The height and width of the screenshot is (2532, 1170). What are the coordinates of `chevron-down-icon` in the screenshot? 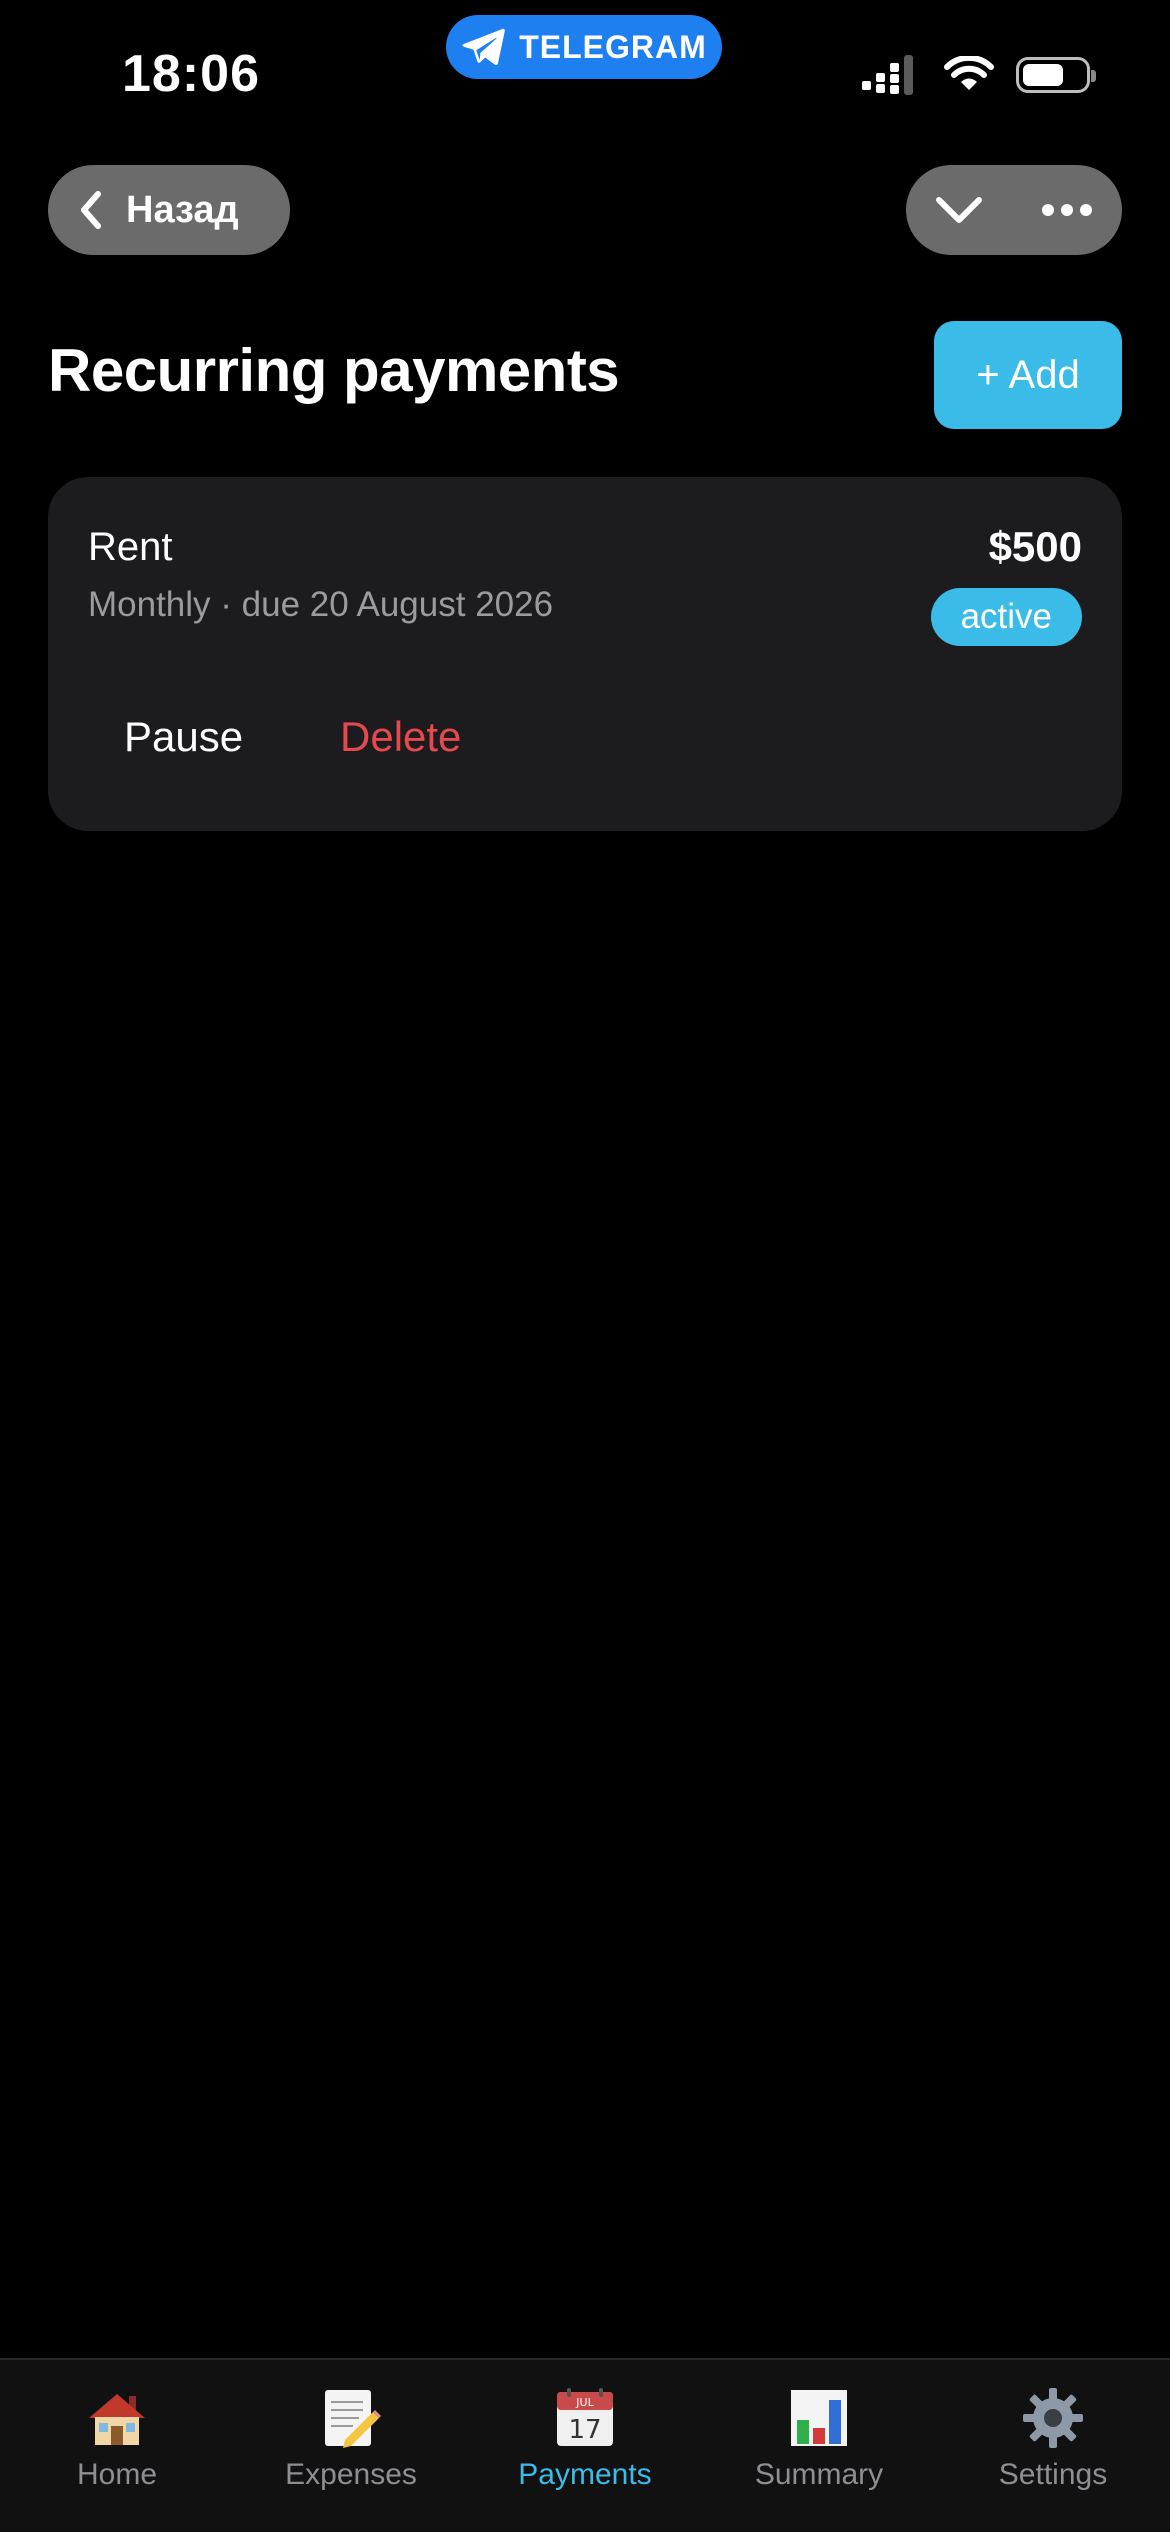 It's located at (959, 210).